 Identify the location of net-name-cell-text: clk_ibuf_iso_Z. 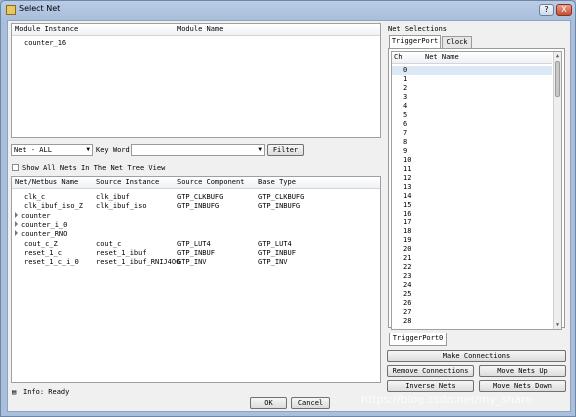
(54, 206).